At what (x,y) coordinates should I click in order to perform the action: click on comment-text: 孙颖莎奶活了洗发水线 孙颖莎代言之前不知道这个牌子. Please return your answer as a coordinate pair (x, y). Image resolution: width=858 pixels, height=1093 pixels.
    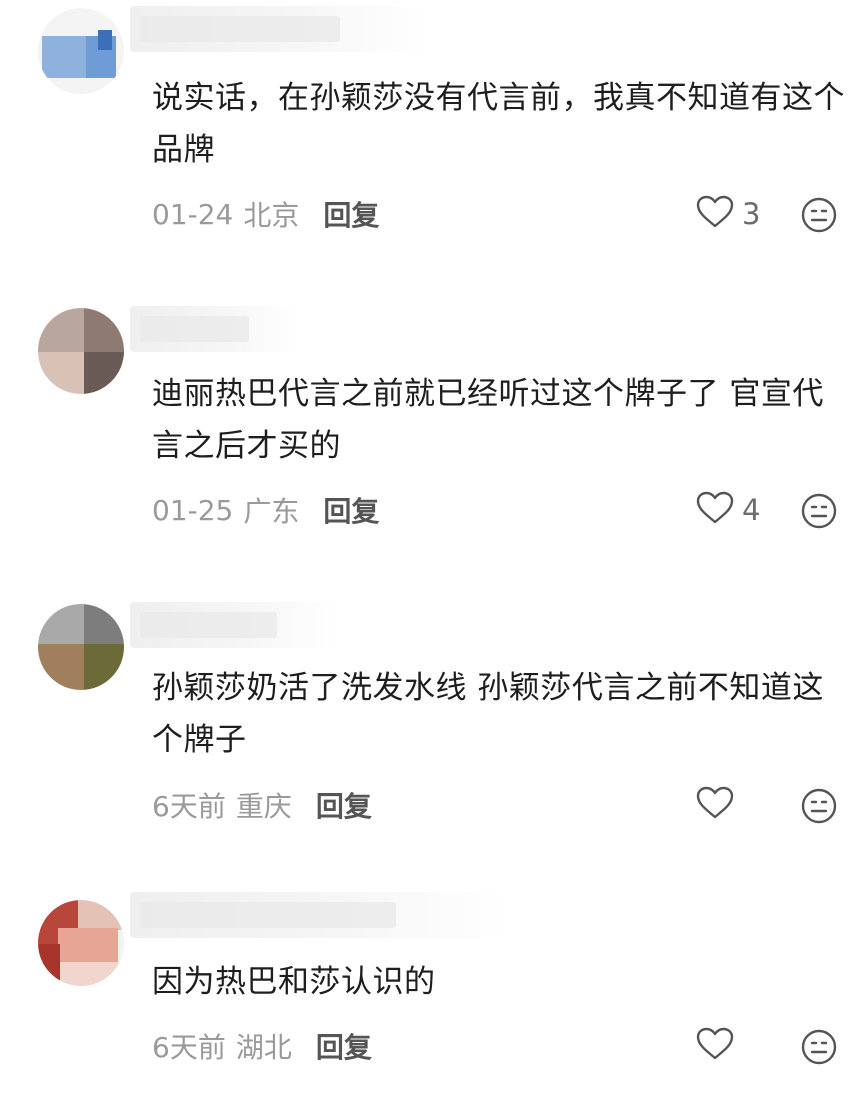
    Looking at the image, I should click on (488, 714).